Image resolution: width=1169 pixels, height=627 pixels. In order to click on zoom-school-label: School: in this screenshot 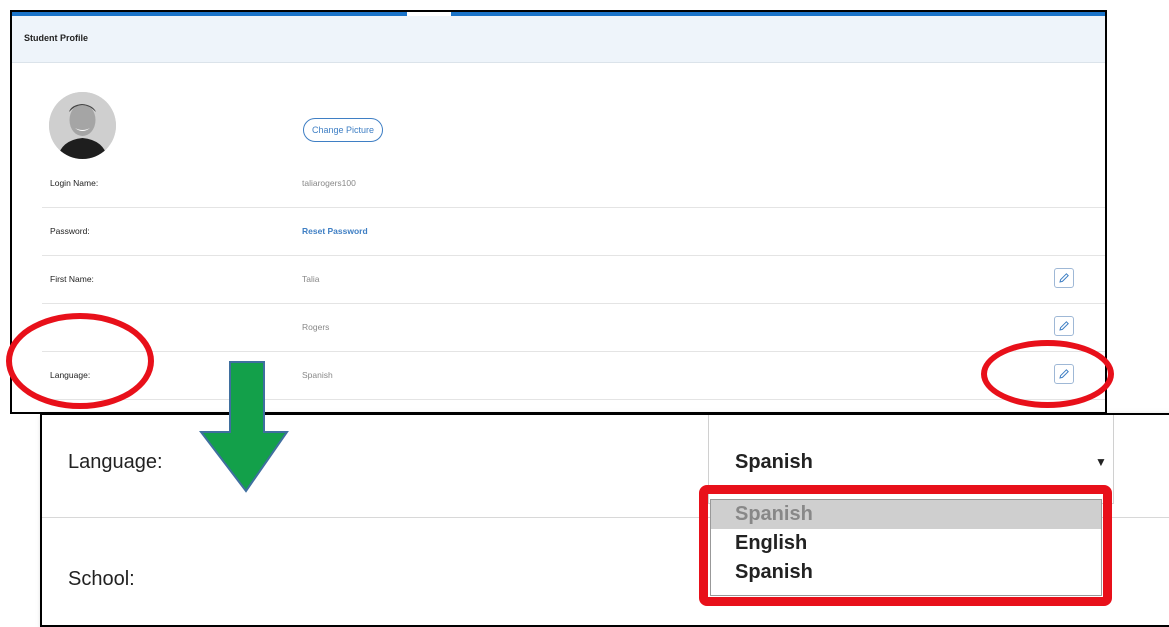, I will do `click(101, 579)`.